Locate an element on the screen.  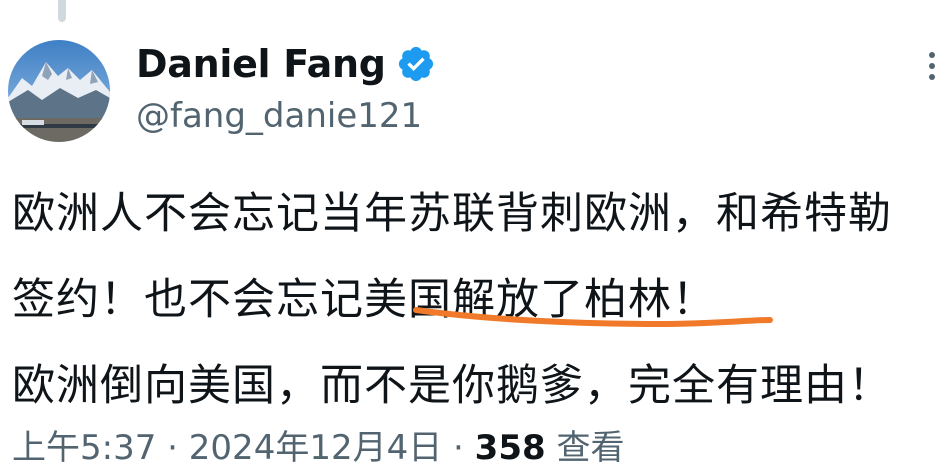
verified-badge-icon is located at coordinates (415, 64).